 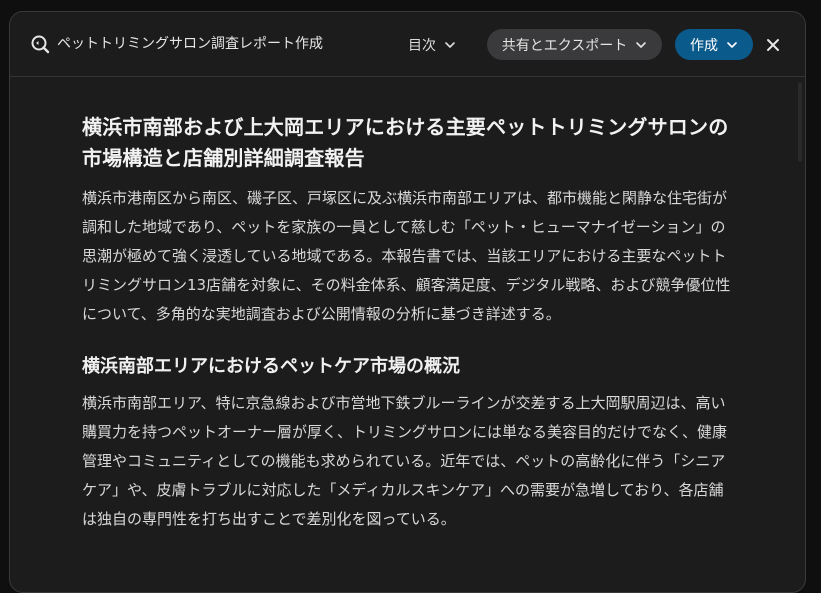 I want to click on app-title: ペットトリミングサロン調査レポート作成, so click(x=190, y=44).